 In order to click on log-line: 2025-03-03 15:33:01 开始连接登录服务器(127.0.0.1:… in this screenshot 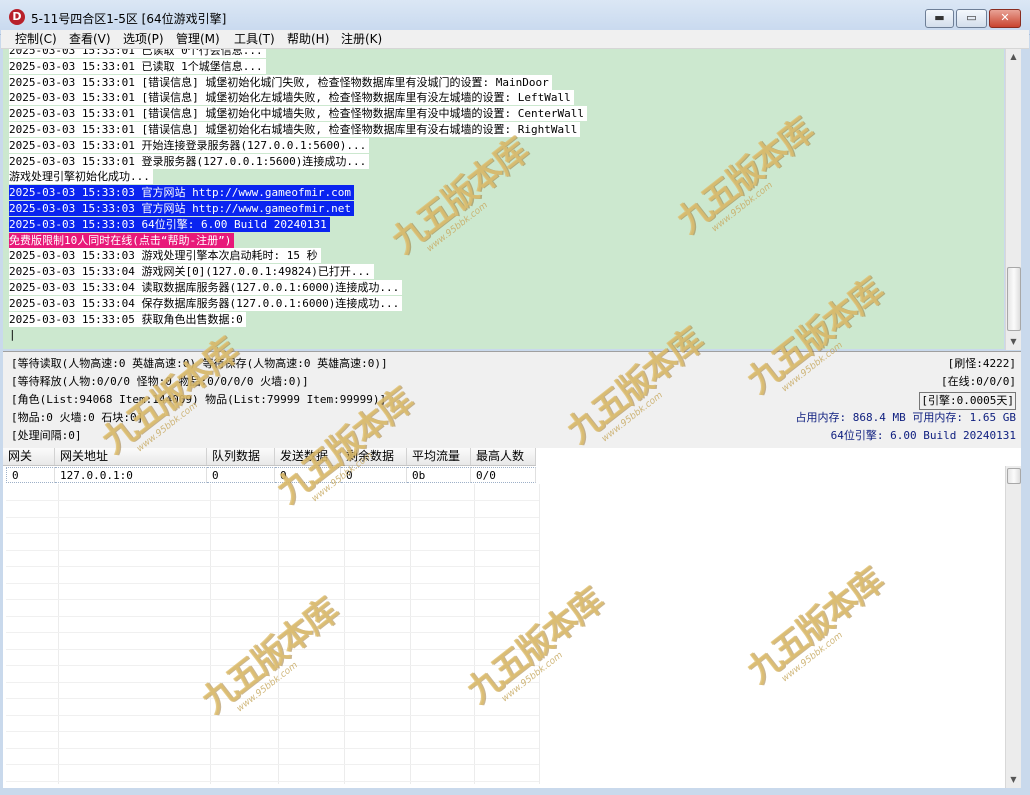, I will do `click(189, 145)`.